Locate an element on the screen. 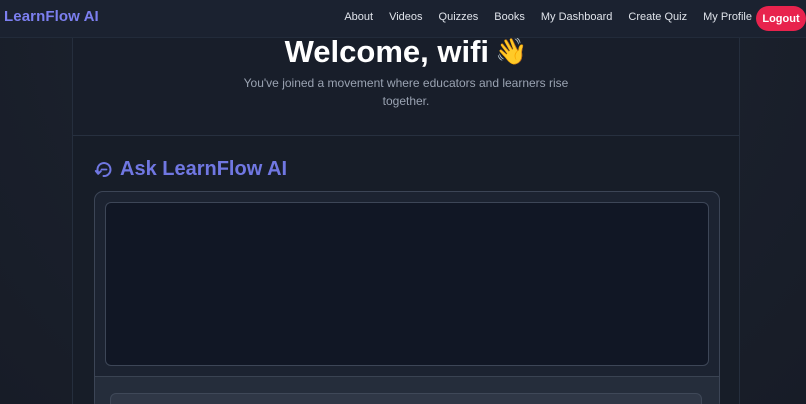  welcome-text: Welcome, wifi is located at coordinates (387, 51).